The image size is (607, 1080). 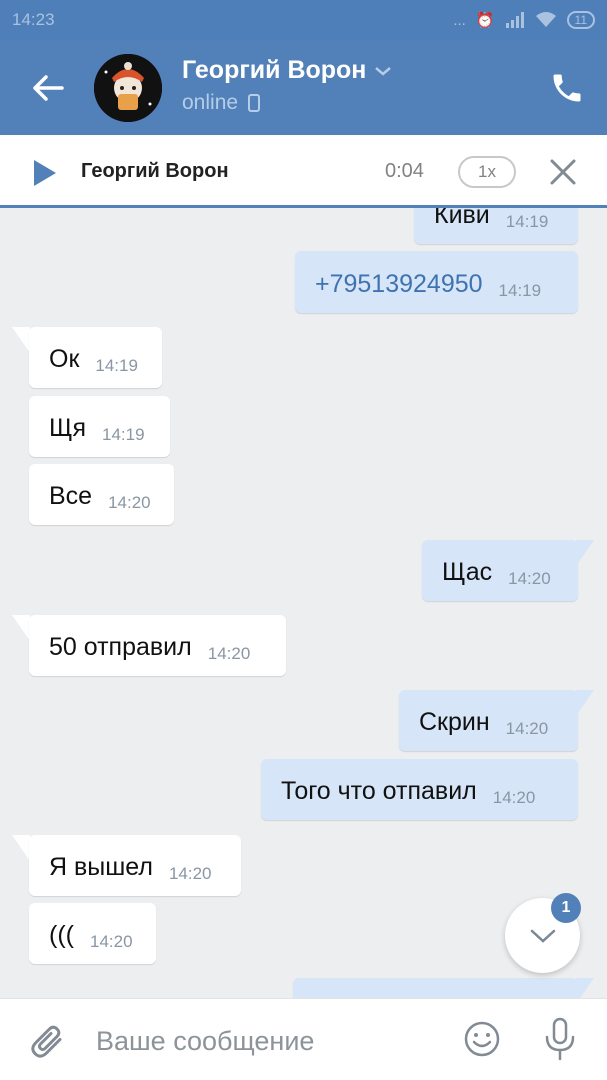 What do you see at coordinates (155, 171) in the screenshot?
I see `audio-track-name: Георгий Ворон` at bounding box center [155, 171].